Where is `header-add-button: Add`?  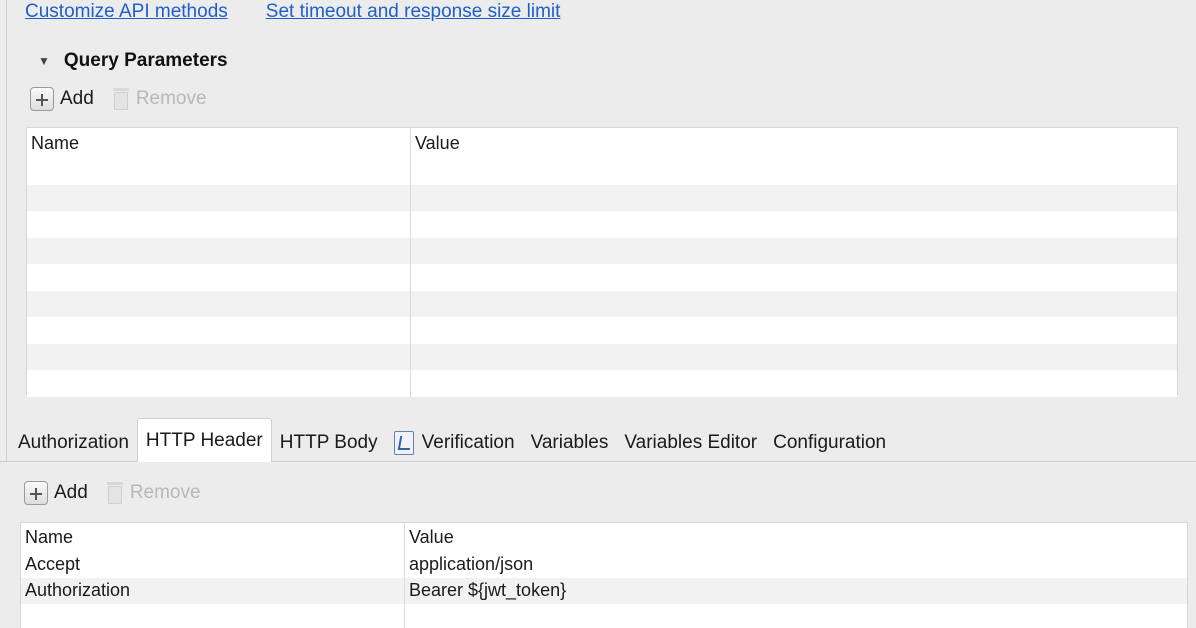
header-add-button: Add is located at coordinates (56, 493).